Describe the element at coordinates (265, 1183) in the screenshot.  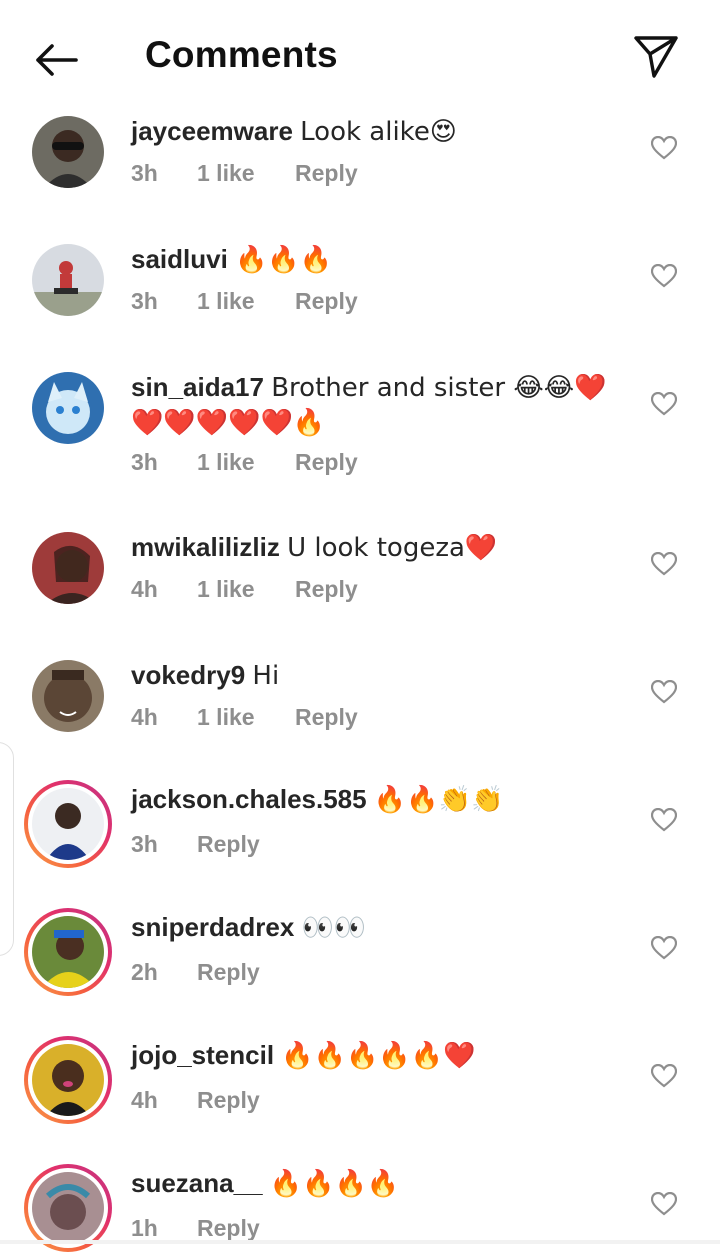
I see `comment-text: suezana__ 🔥🔥🔥🔥` at that location.